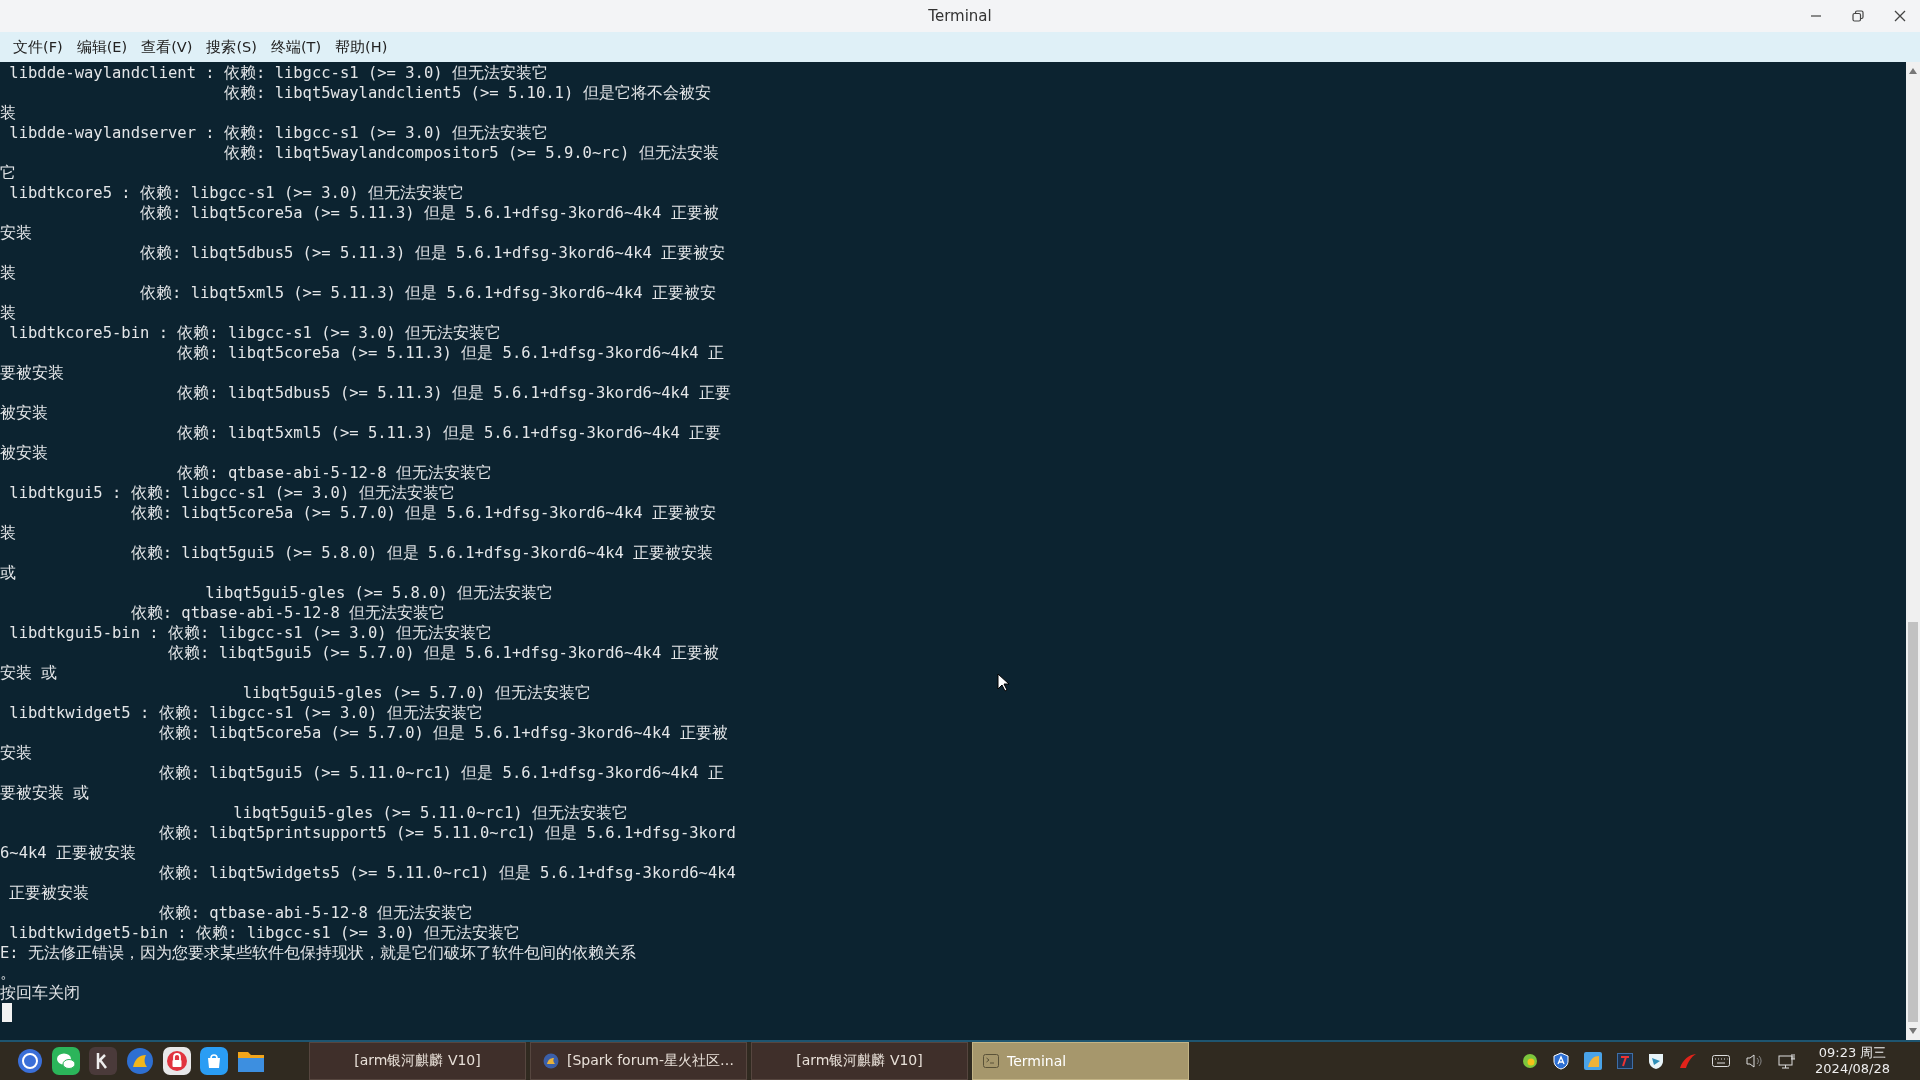 The width and height of the screenshot is (1920, 1080). What do you see at coordinates (1913, 71) in the screenshot?
I see `scroll-up-icon` at bounding box center [1913, 71].